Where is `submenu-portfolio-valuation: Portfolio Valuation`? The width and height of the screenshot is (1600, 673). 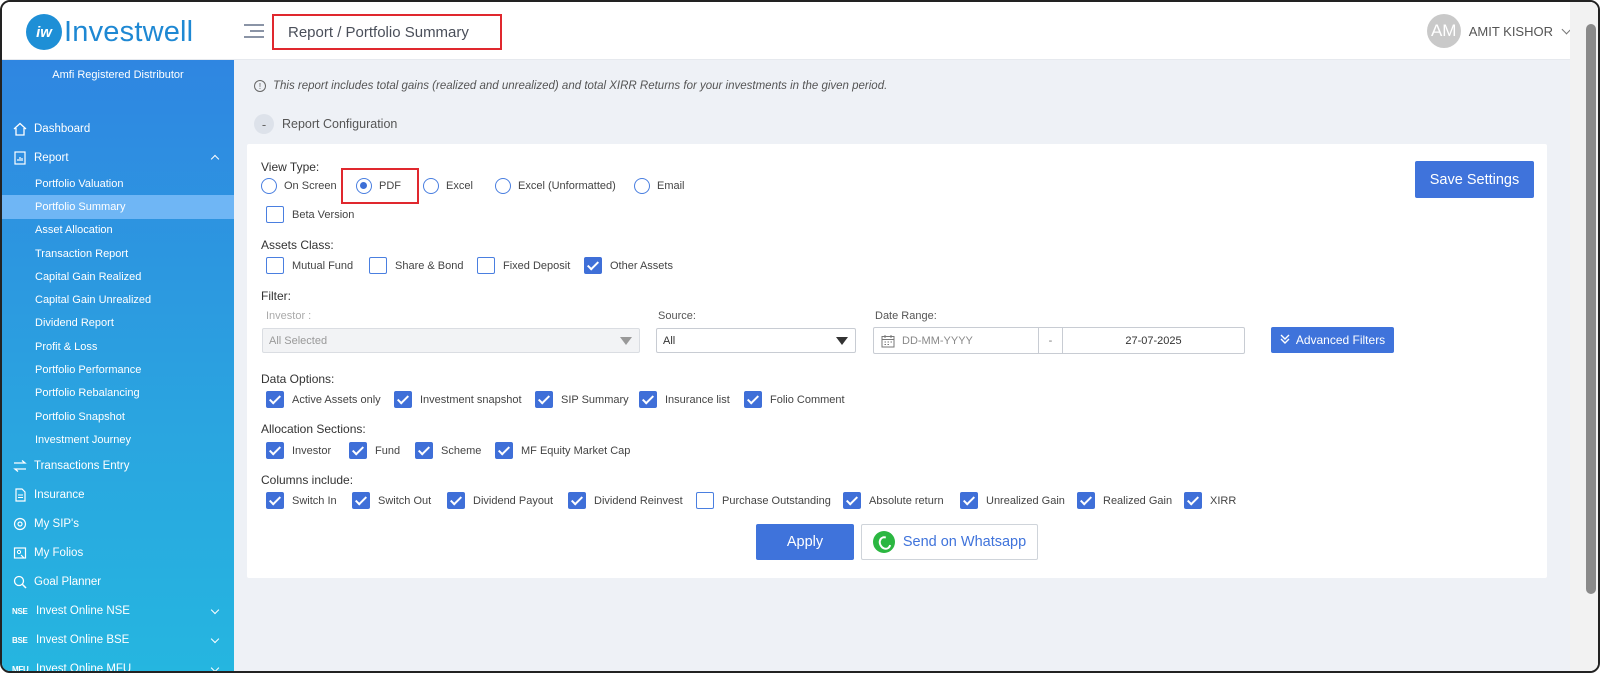
submenu-portfolio-valuation: Portfolio Valuation is located at coordinates (118, 183).